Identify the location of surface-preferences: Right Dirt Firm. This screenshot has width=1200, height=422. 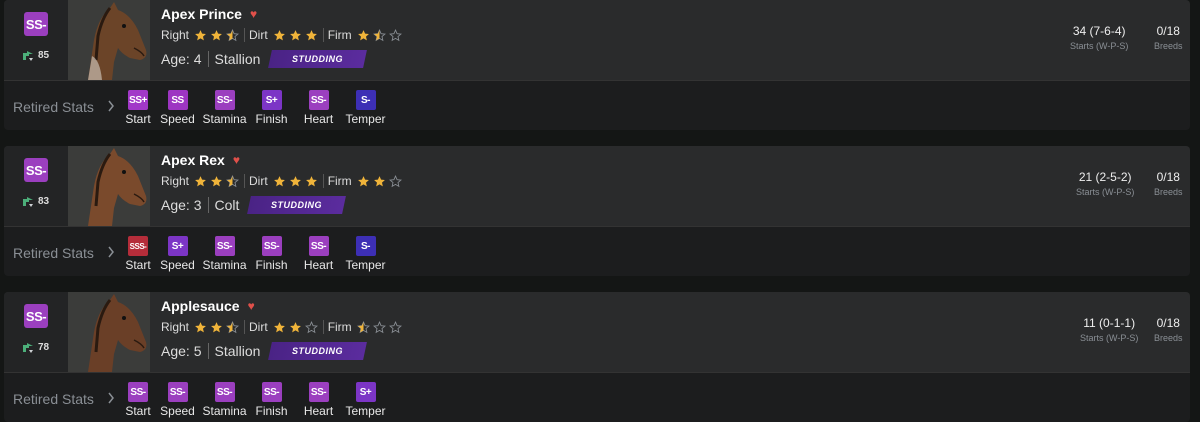
(282, 327).